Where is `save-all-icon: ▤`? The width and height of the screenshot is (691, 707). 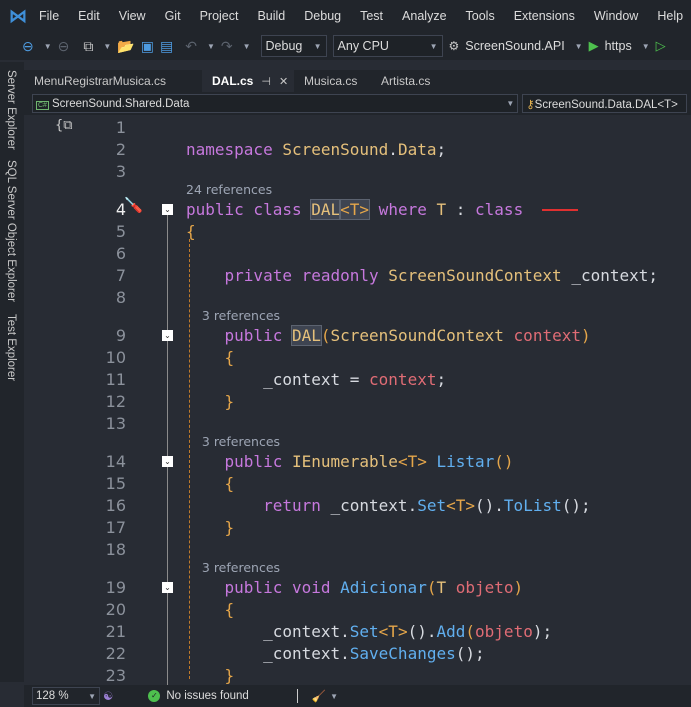
save-all-icon: ▤ is located at coordinates (166, 46).